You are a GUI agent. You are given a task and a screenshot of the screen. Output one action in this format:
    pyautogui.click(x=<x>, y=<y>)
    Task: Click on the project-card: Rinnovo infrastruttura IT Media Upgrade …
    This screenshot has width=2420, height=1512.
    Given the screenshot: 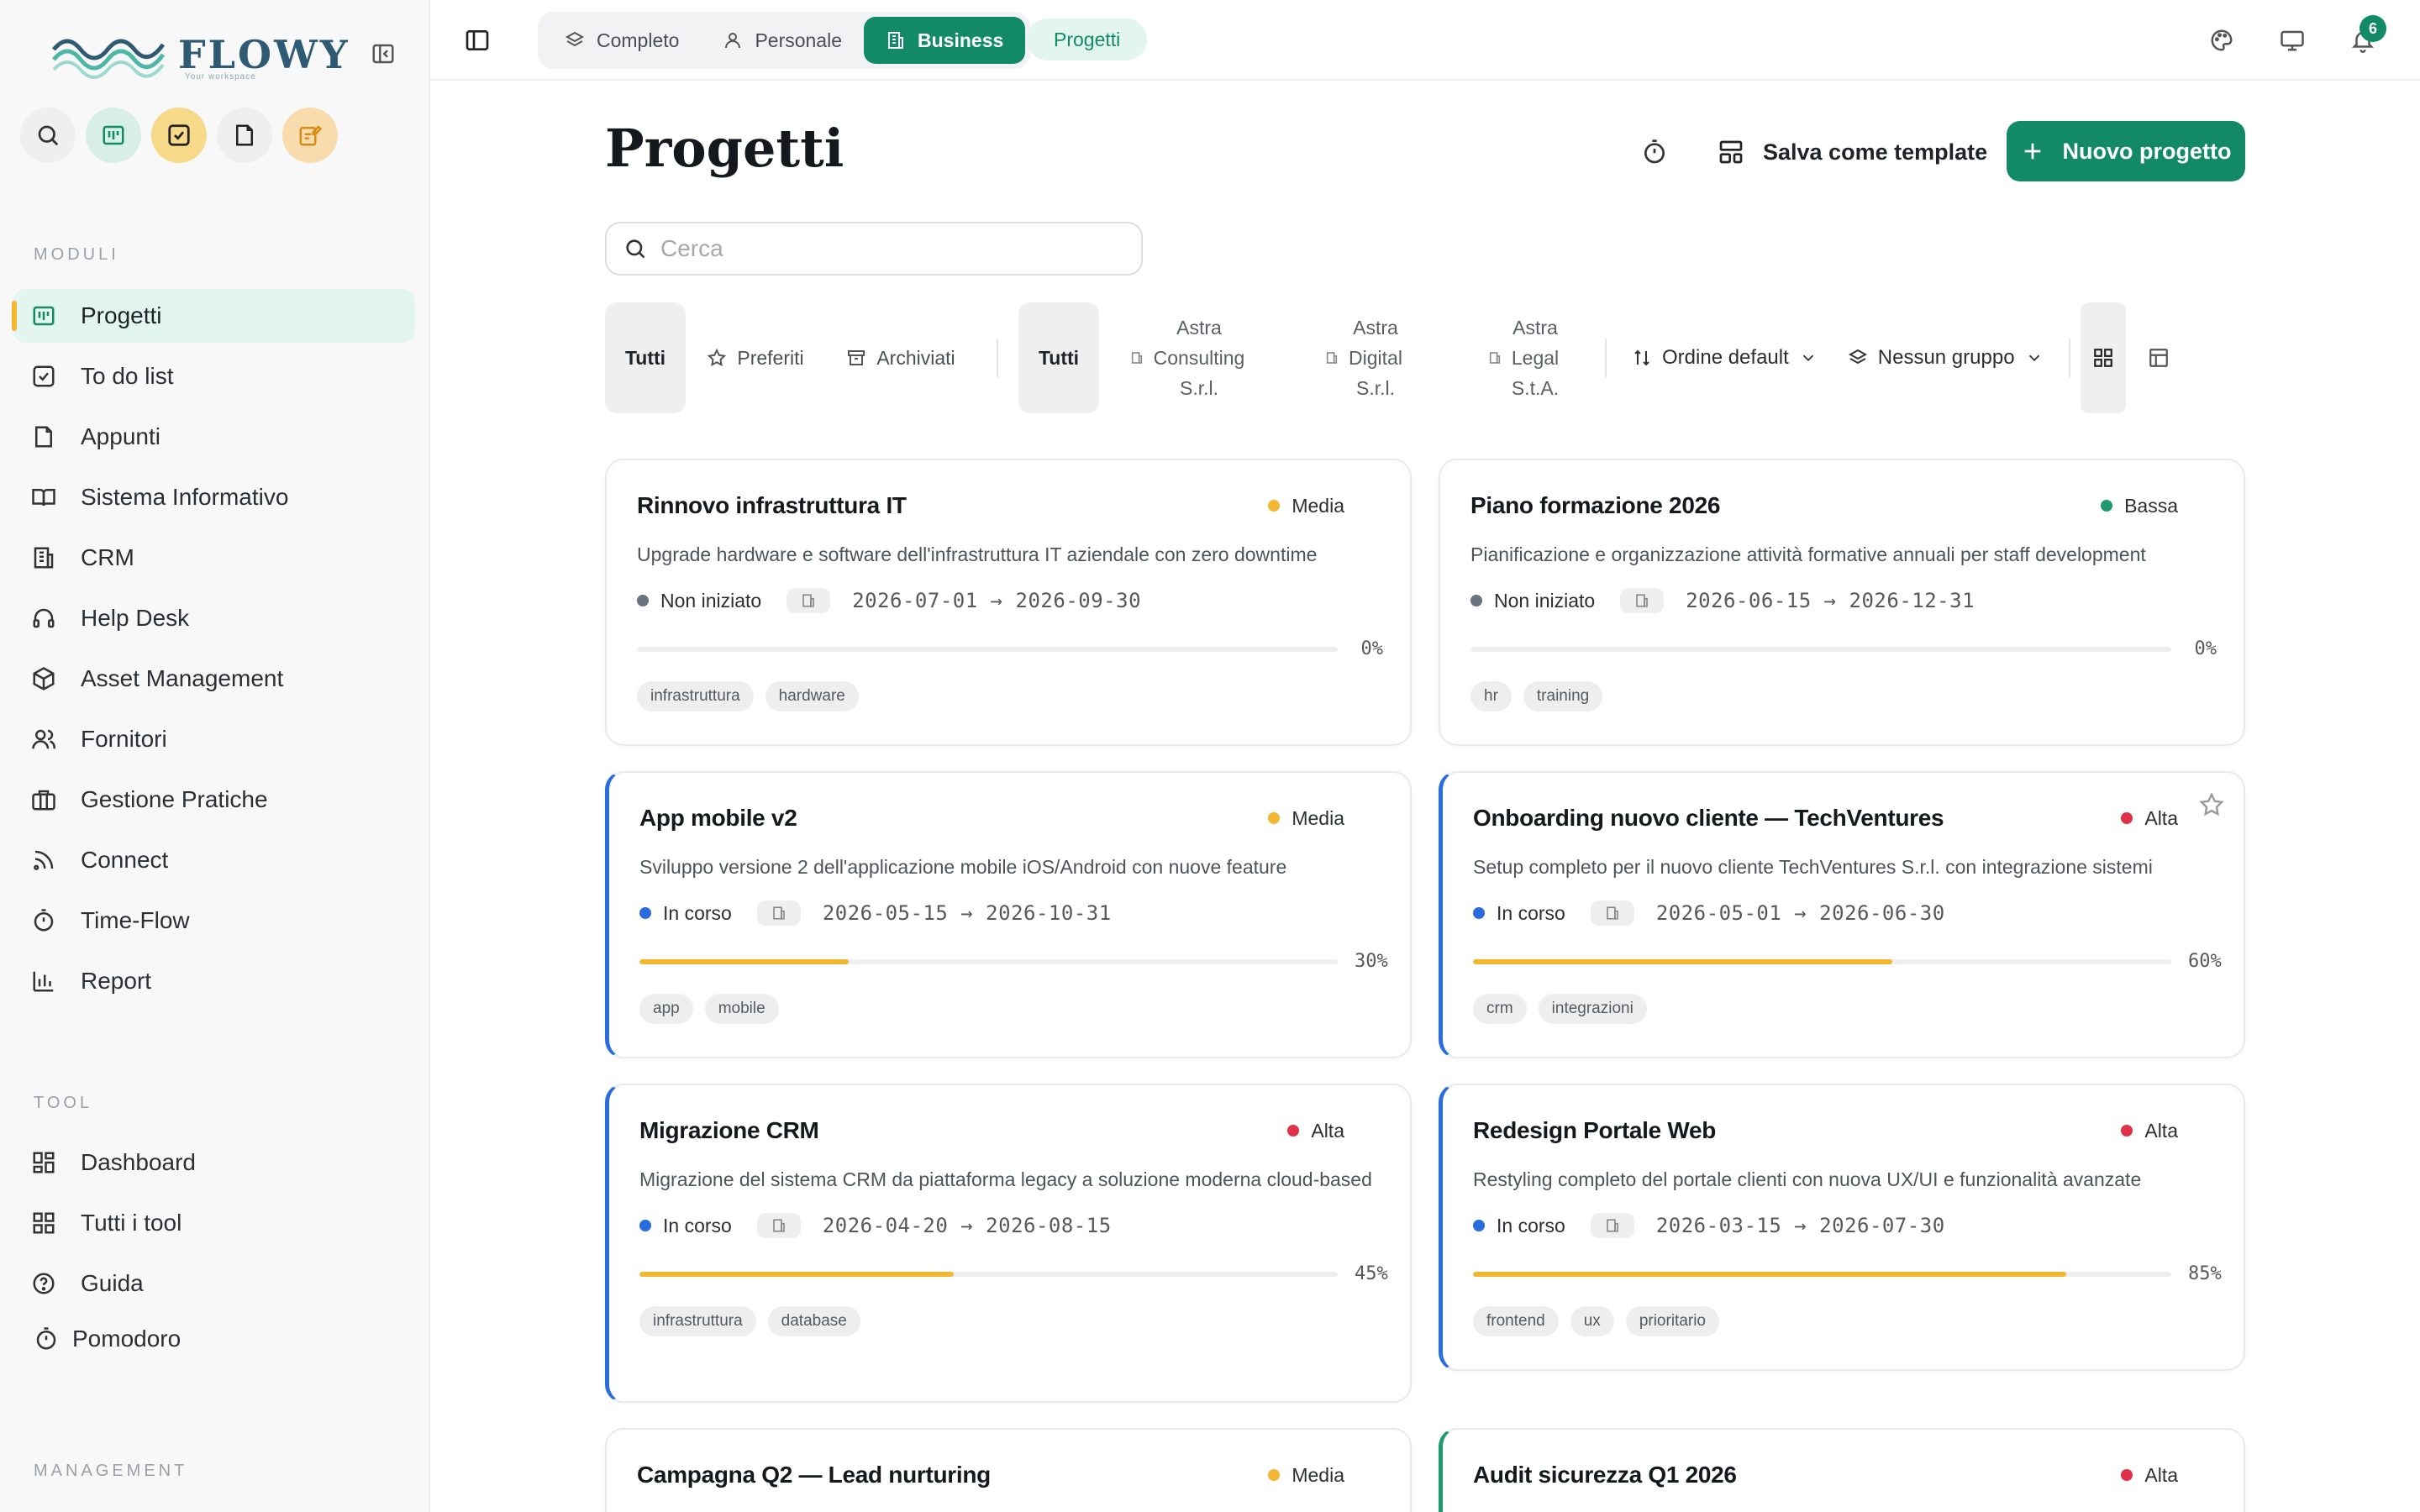 What is the action you would take?
    pyautogui.click(x=1008, y=602)
    